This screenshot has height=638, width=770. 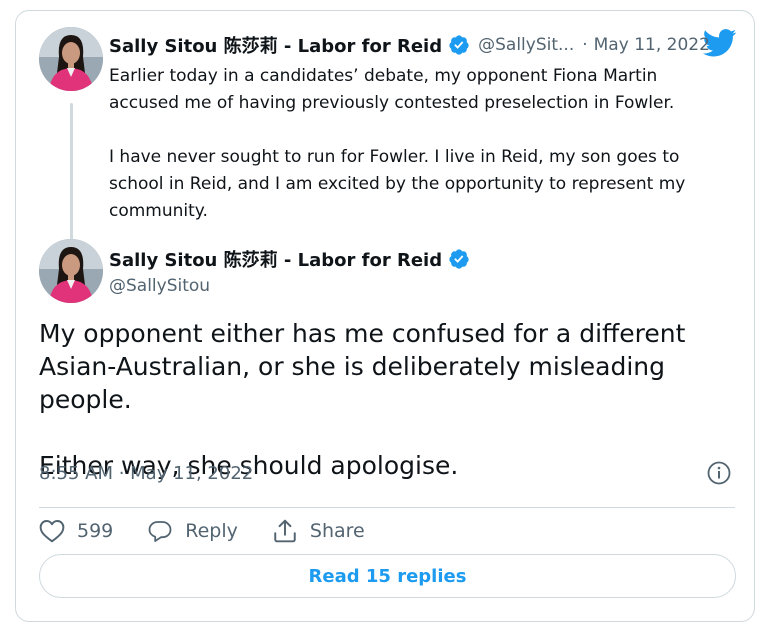 What do you see at coordinates (76, 531) in the screenshot?
I see `like-button: 599` at bounding box center [76, 531].